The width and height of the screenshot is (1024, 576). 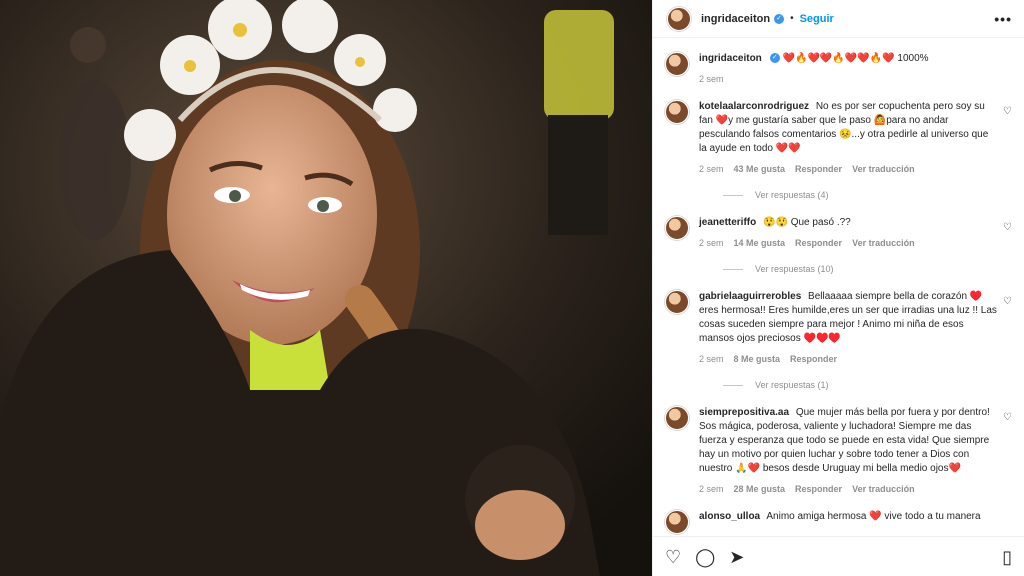 What do you see at coordinates (817, 19) in the screenshot?
I see `follow-button: Seguir` at bounding box center [817, 19].